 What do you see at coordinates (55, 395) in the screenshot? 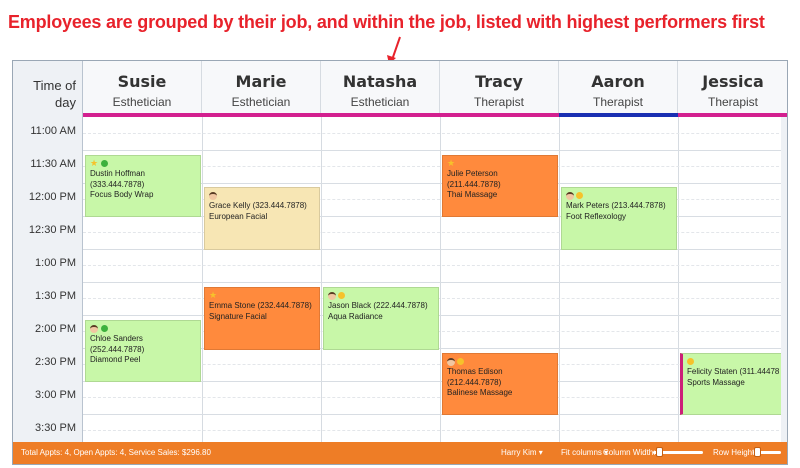
I see `time-label: 3:00 PM` at bounding box center [55, 395].